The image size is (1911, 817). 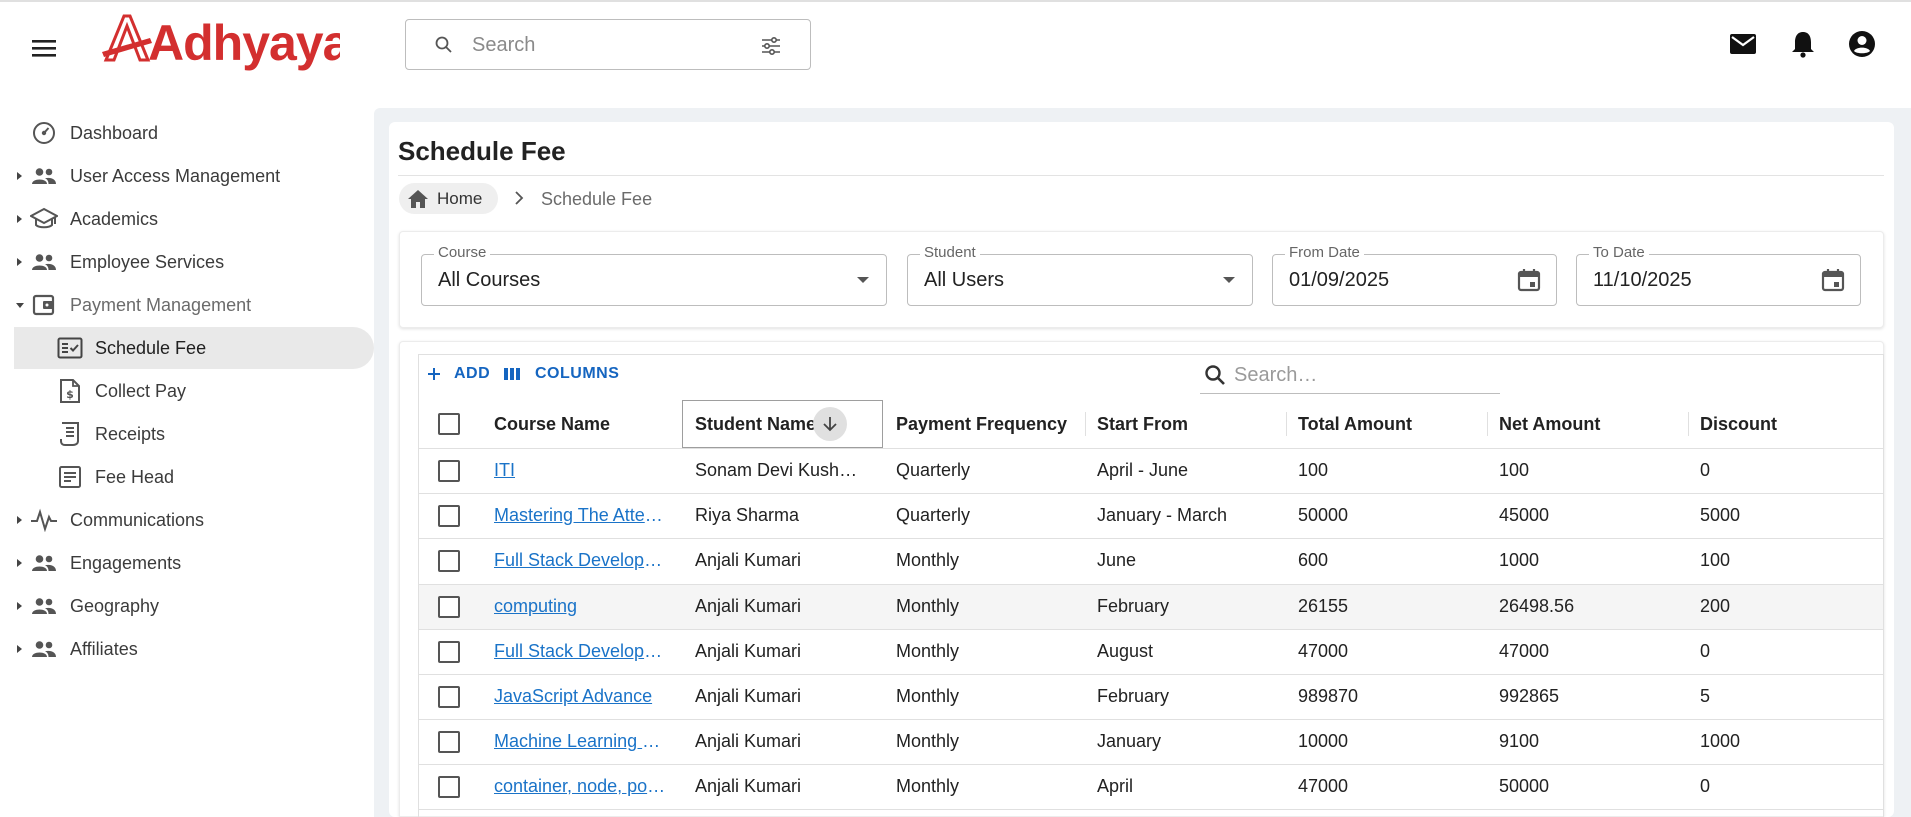 What do you see at coordinates (782, 470) in the screenshot?
I see `student-name-cell: Sonam Devi Kushwaha` at bounding box center [782, 470].